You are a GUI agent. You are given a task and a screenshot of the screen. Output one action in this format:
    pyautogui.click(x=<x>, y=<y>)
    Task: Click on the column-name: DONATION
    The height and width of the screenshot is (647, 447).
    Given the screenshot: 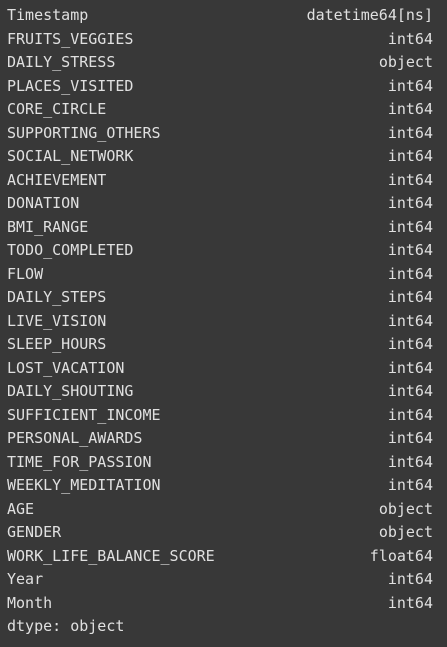 What is the action you would take?
    pyautogui.click(x=43, y=203)
    